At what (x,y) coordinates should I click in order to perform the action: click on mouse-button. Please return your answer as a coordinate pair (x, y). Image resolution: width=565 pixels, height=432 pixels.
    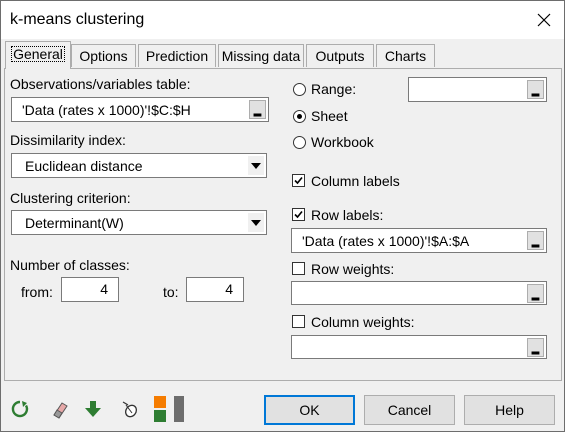
    Looking at the image, I should click on (130, 409).